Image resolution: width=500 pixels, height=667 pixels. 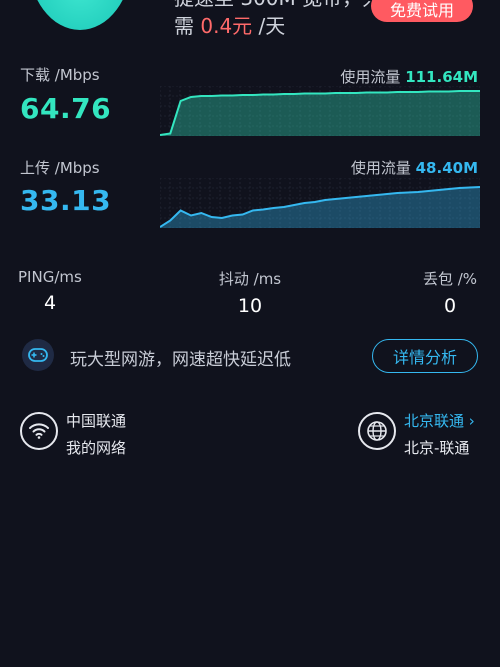 I want to click on gamepad-icon, so click(x=38, y=355).